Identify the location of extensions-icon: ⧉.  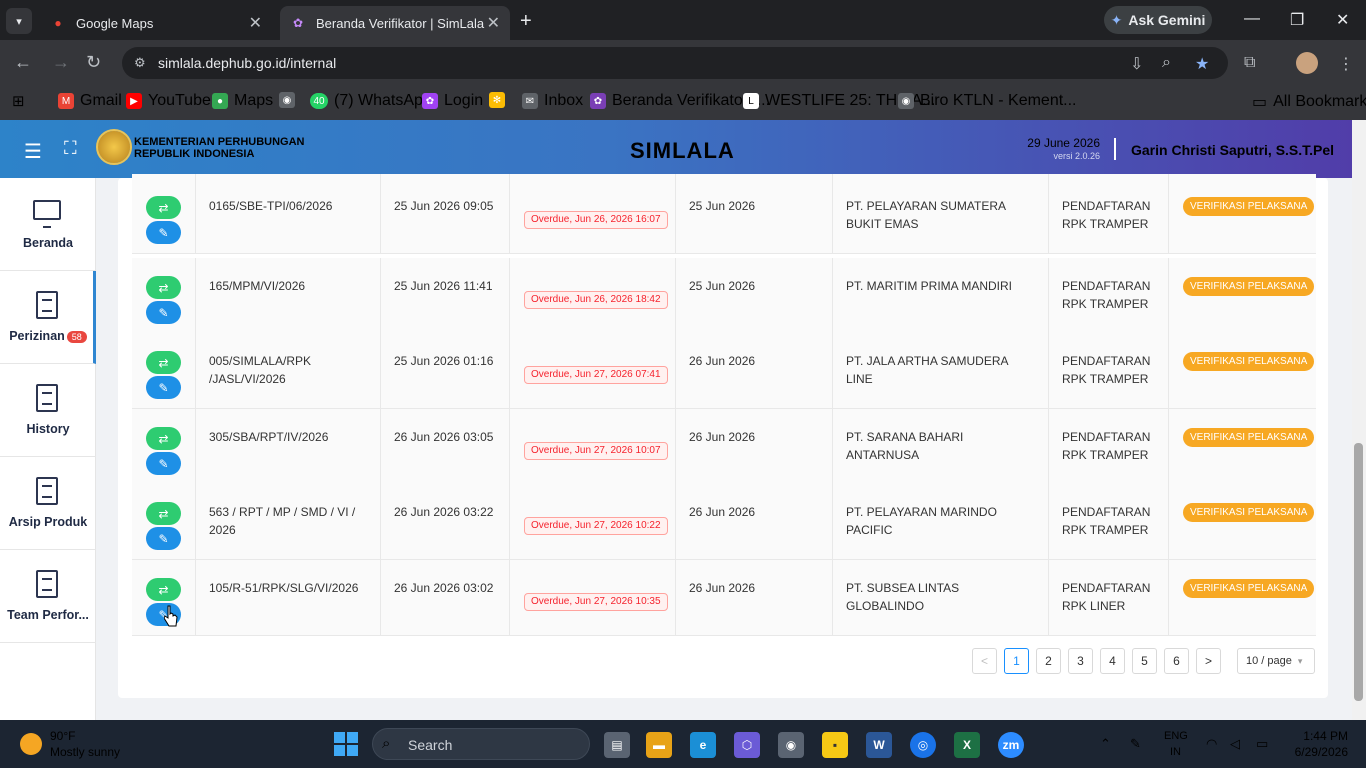
(1249, 63).